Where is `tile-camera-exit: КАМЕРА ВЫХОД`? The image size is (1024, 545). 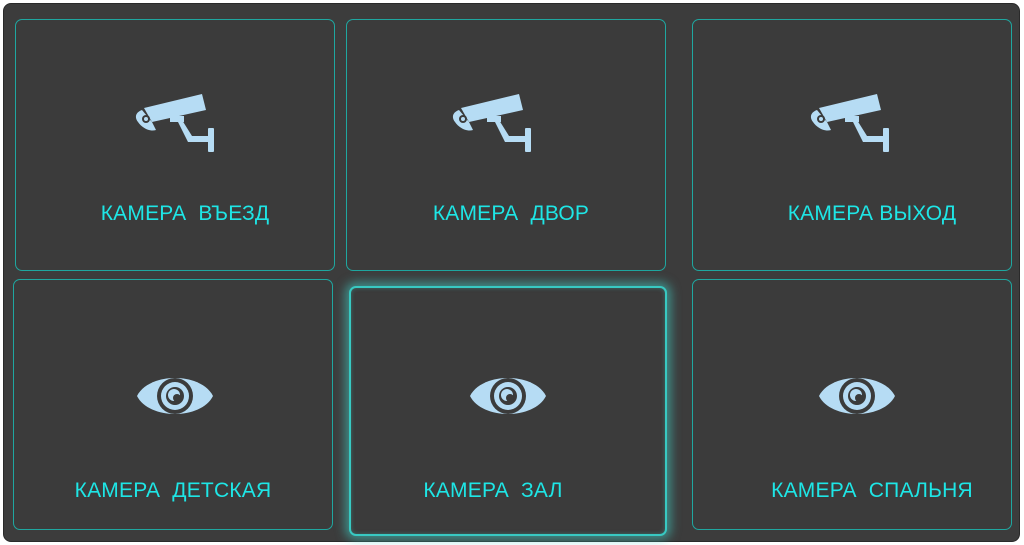
tile-camera-exit: КАМЕРА ВЫХОД is located at coordinates (852, 145).